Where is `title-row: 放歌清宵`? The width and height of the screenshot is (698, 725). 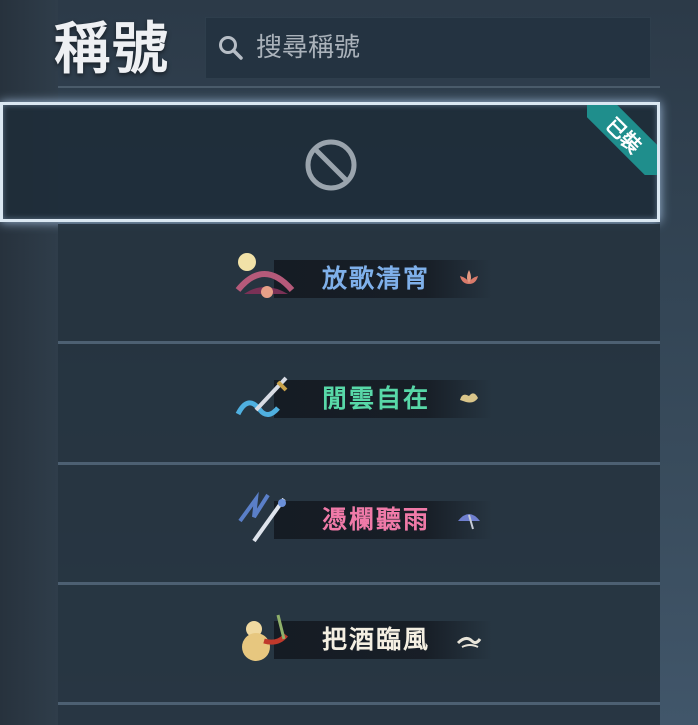 title-row: 放歌清宵 is located at coordinates (359, 284).